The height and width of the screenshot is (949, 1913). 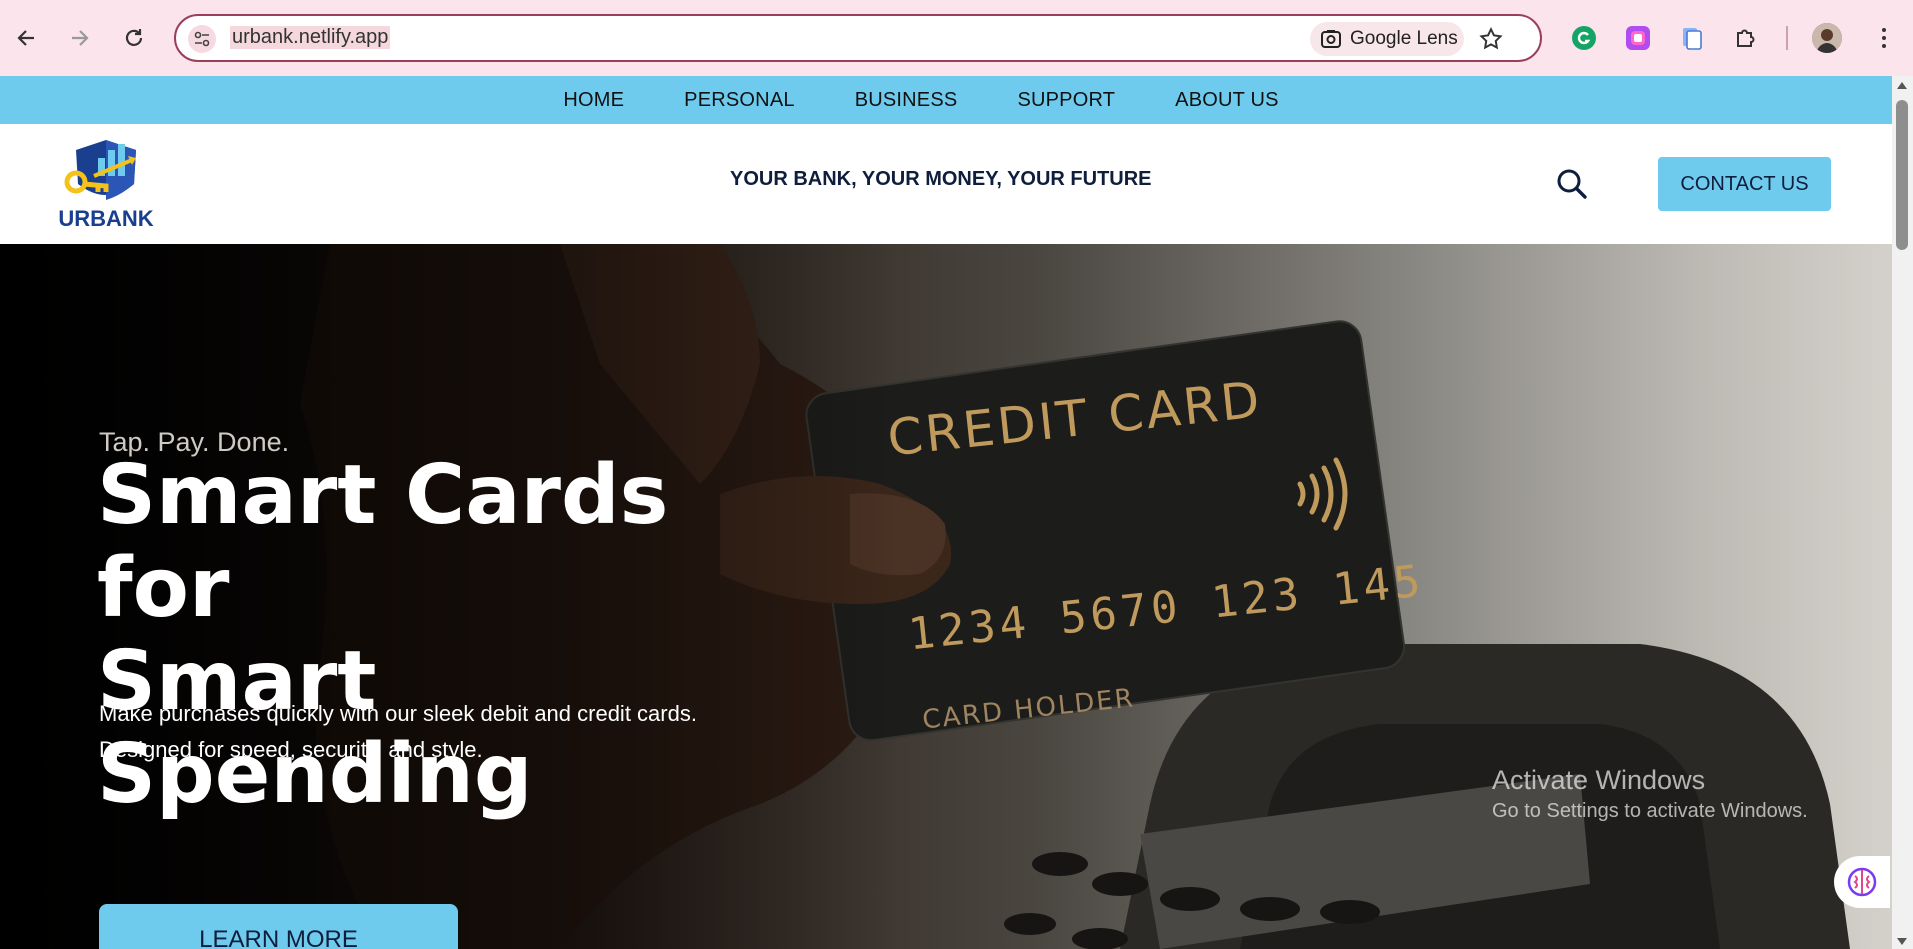 What do you see at coordinates (1744, 184) in the screenshot?
I see `contact-us-button: CONTACT US` at bounding box center [1744, 184].